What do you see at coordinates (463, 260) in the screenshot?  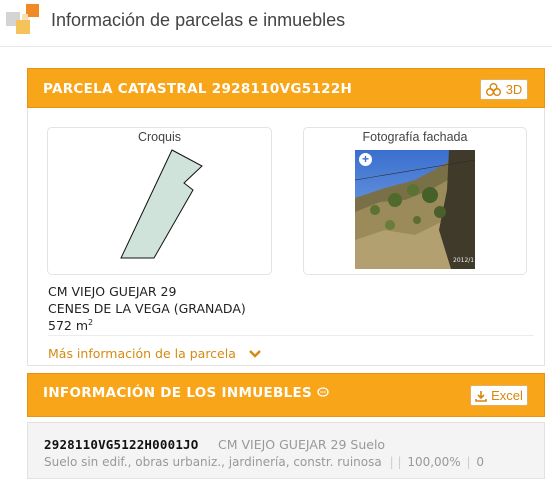 I see `svg-text: 2012/1` at bounding box center [463, 260].